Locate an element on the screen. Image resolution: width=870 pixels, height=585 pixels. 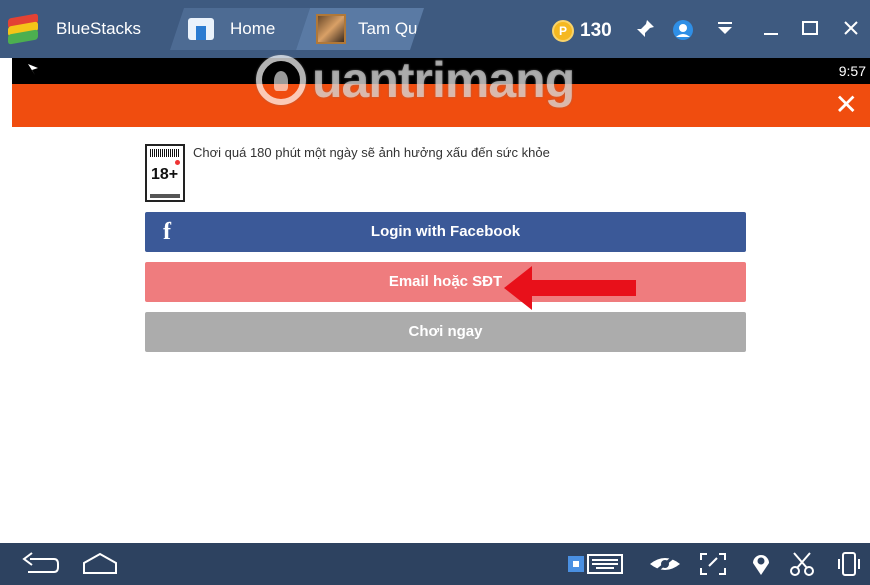
account-icon is located at coordinates (683, 31).